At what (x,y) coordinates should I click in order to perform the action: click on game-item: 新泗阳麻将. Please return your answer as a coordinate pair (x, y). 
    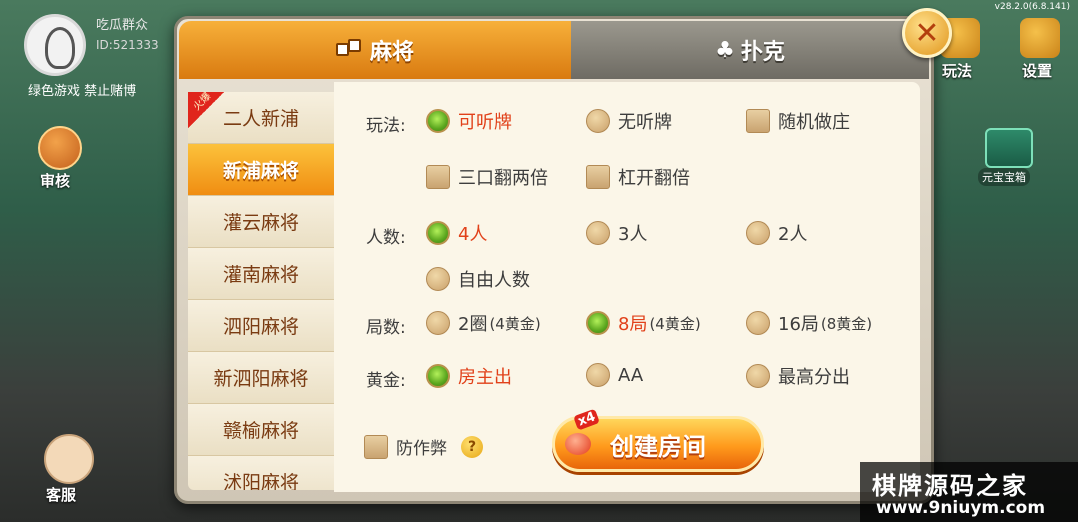
    Looking at the image, I should click on (261, 378).